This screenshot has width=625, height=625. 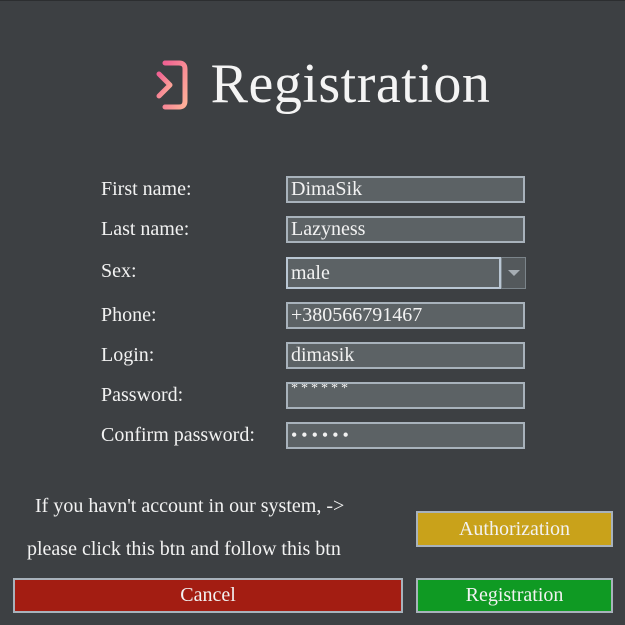 I want to click on sex-dropdown-button, so click(x=513, y=273).